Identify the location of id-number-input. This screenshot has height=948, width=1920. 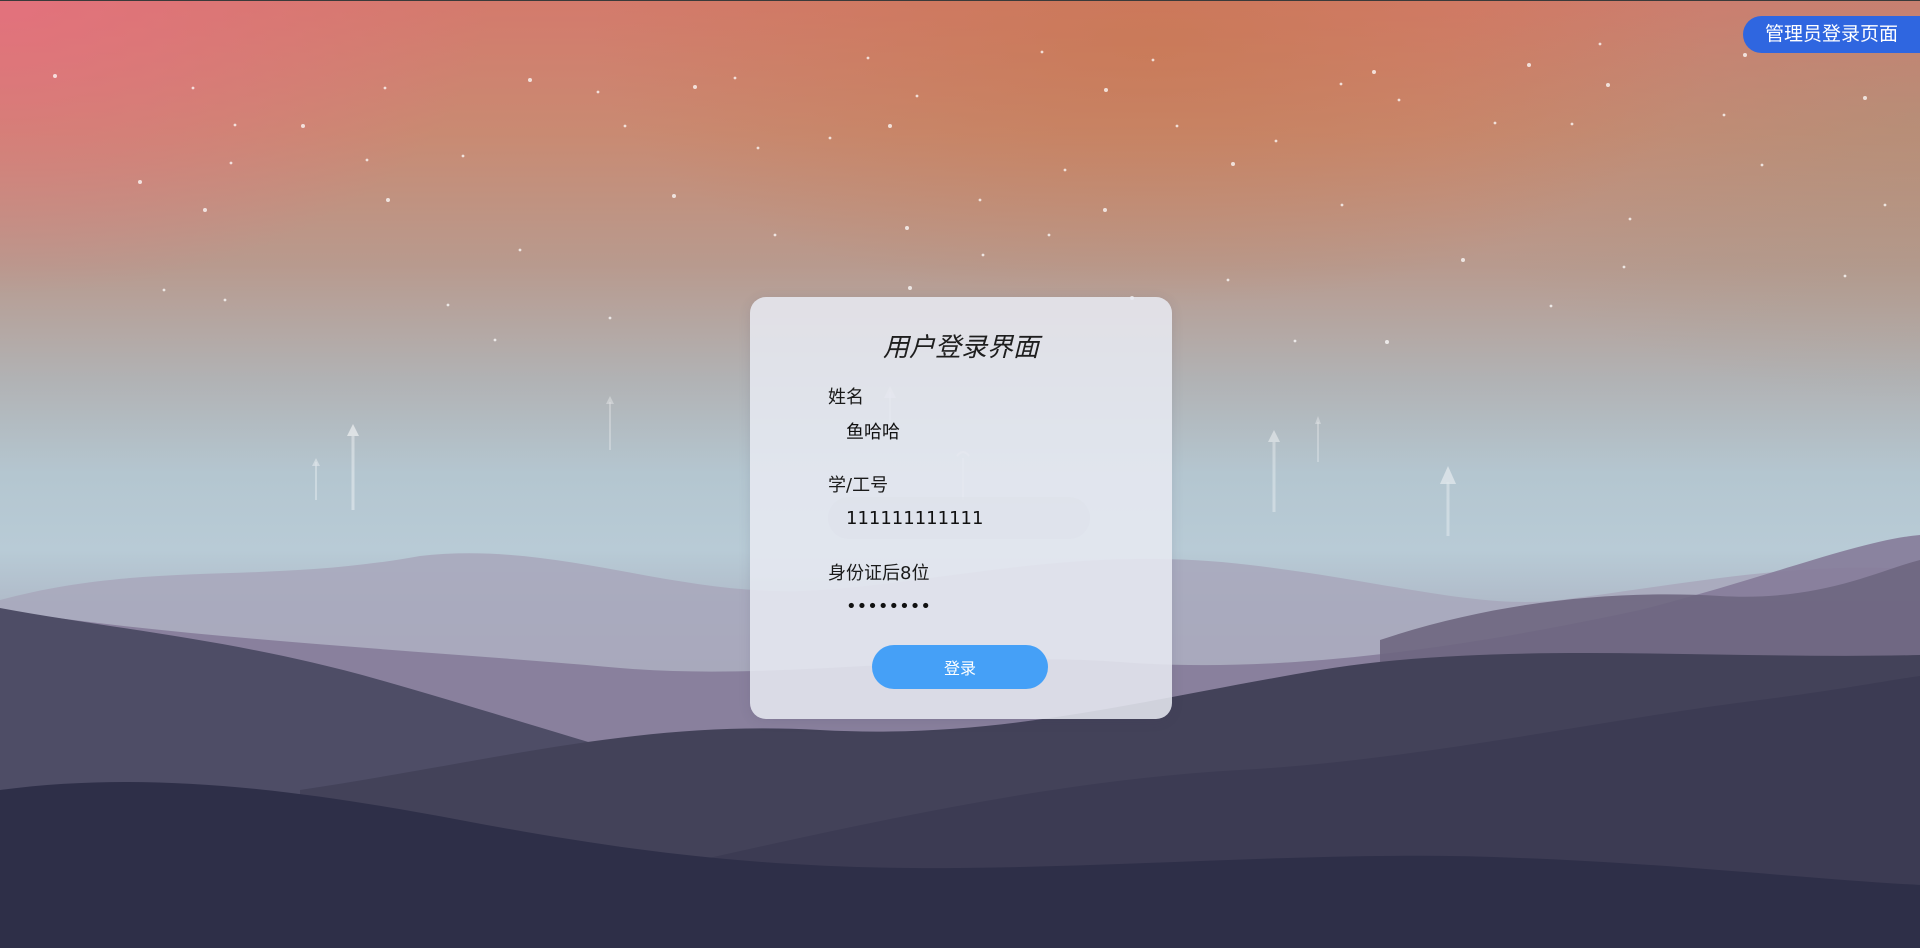
(959, 518).